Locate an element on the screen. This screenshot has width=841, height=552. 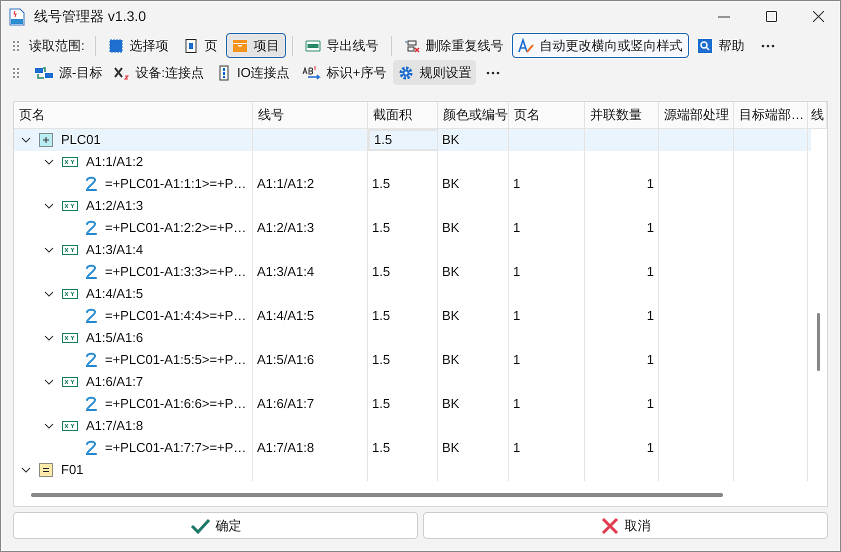
tree-row: =+PLC01-A1:4:4>=+P… A1:4/A1:5 1.5 BK 1 1 is located at coordinates (412, 316).